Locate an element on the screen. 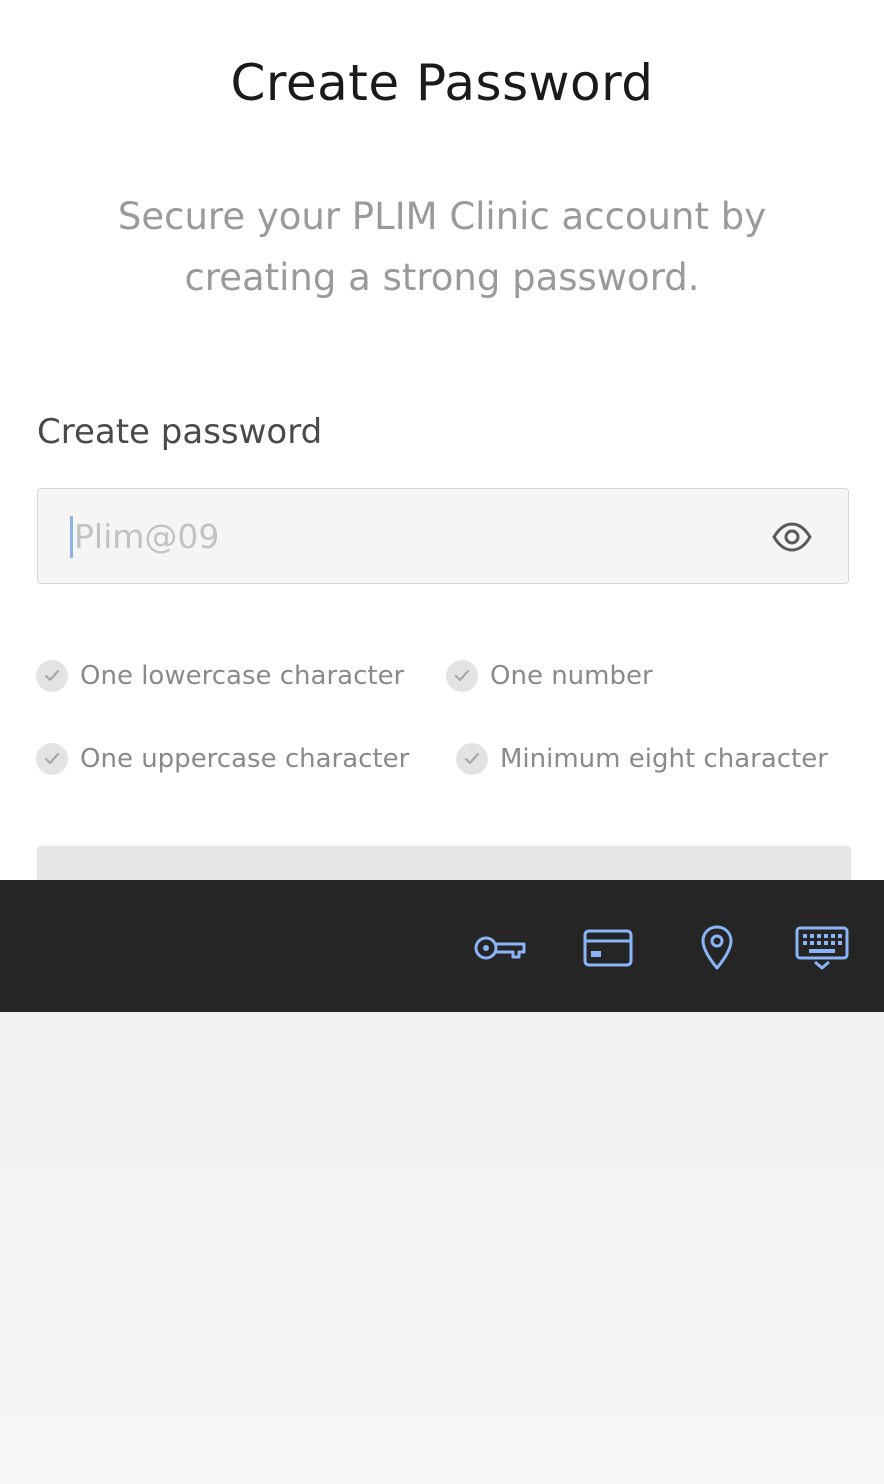 This screenshot has width=884, height=1484. requirement-number: One number is located at coordinates (549, 676).